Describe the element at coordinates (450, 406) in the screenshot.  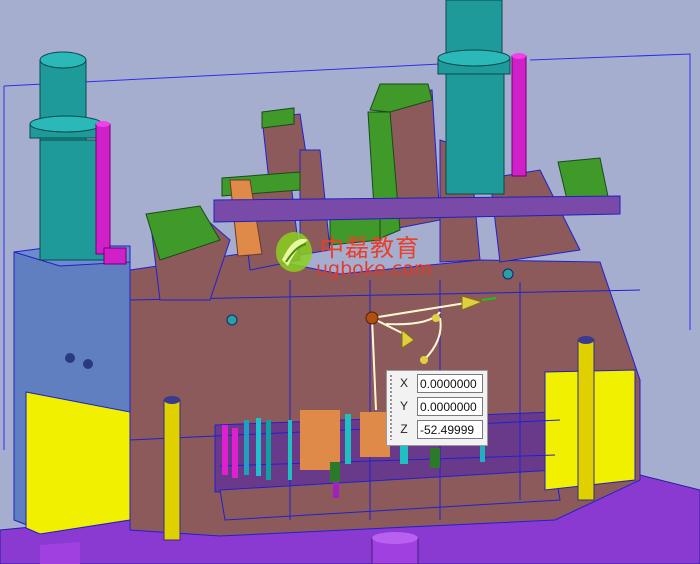
I see `y-coordinate-input` at that location.